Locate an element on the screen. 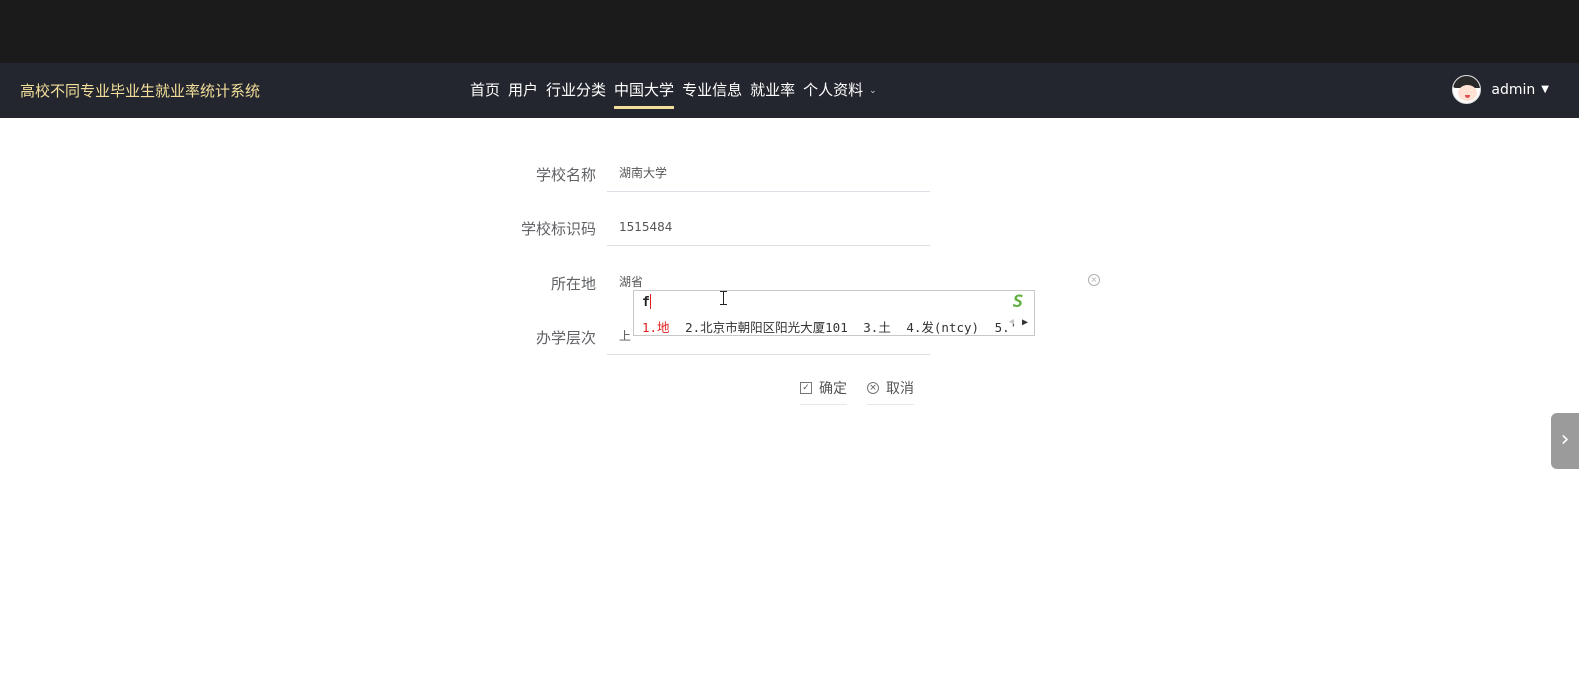  nav-item-majors: 专业信息 is located at coordinates (712, 90).